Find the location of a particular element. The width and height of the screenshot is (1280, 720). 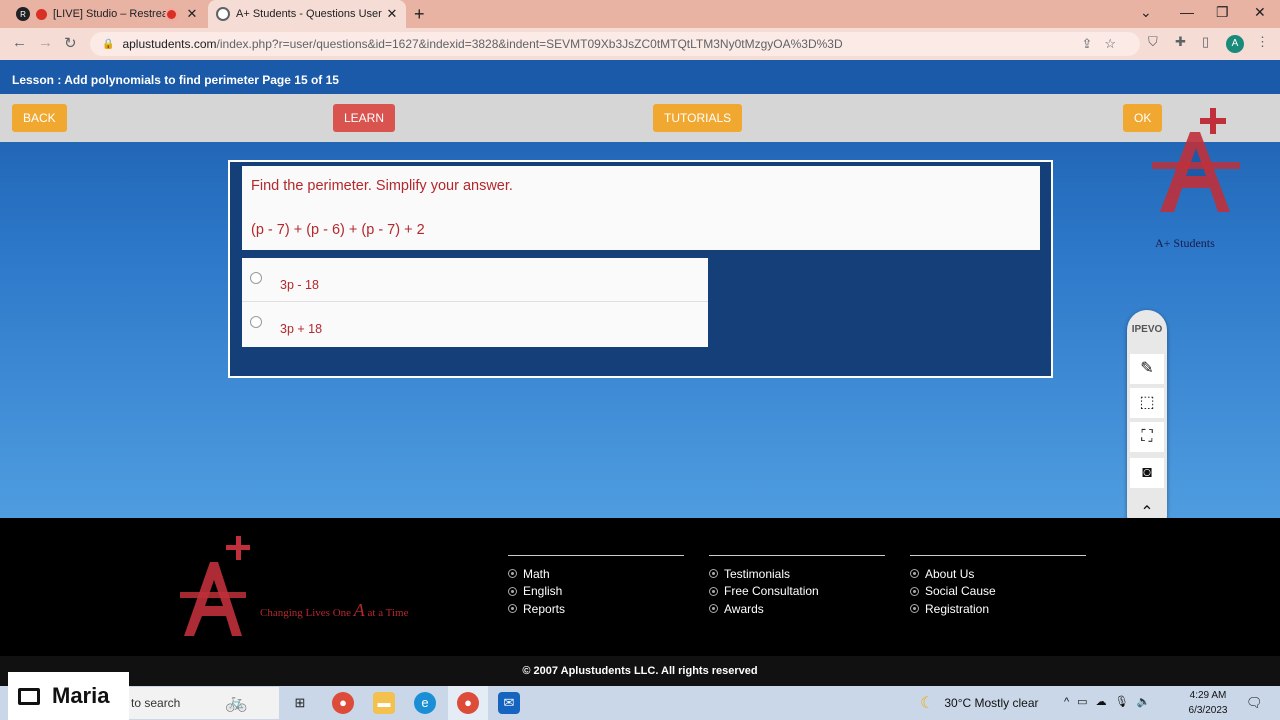

microphone-icon: 🎙 is located at coordinates (1126, 702).